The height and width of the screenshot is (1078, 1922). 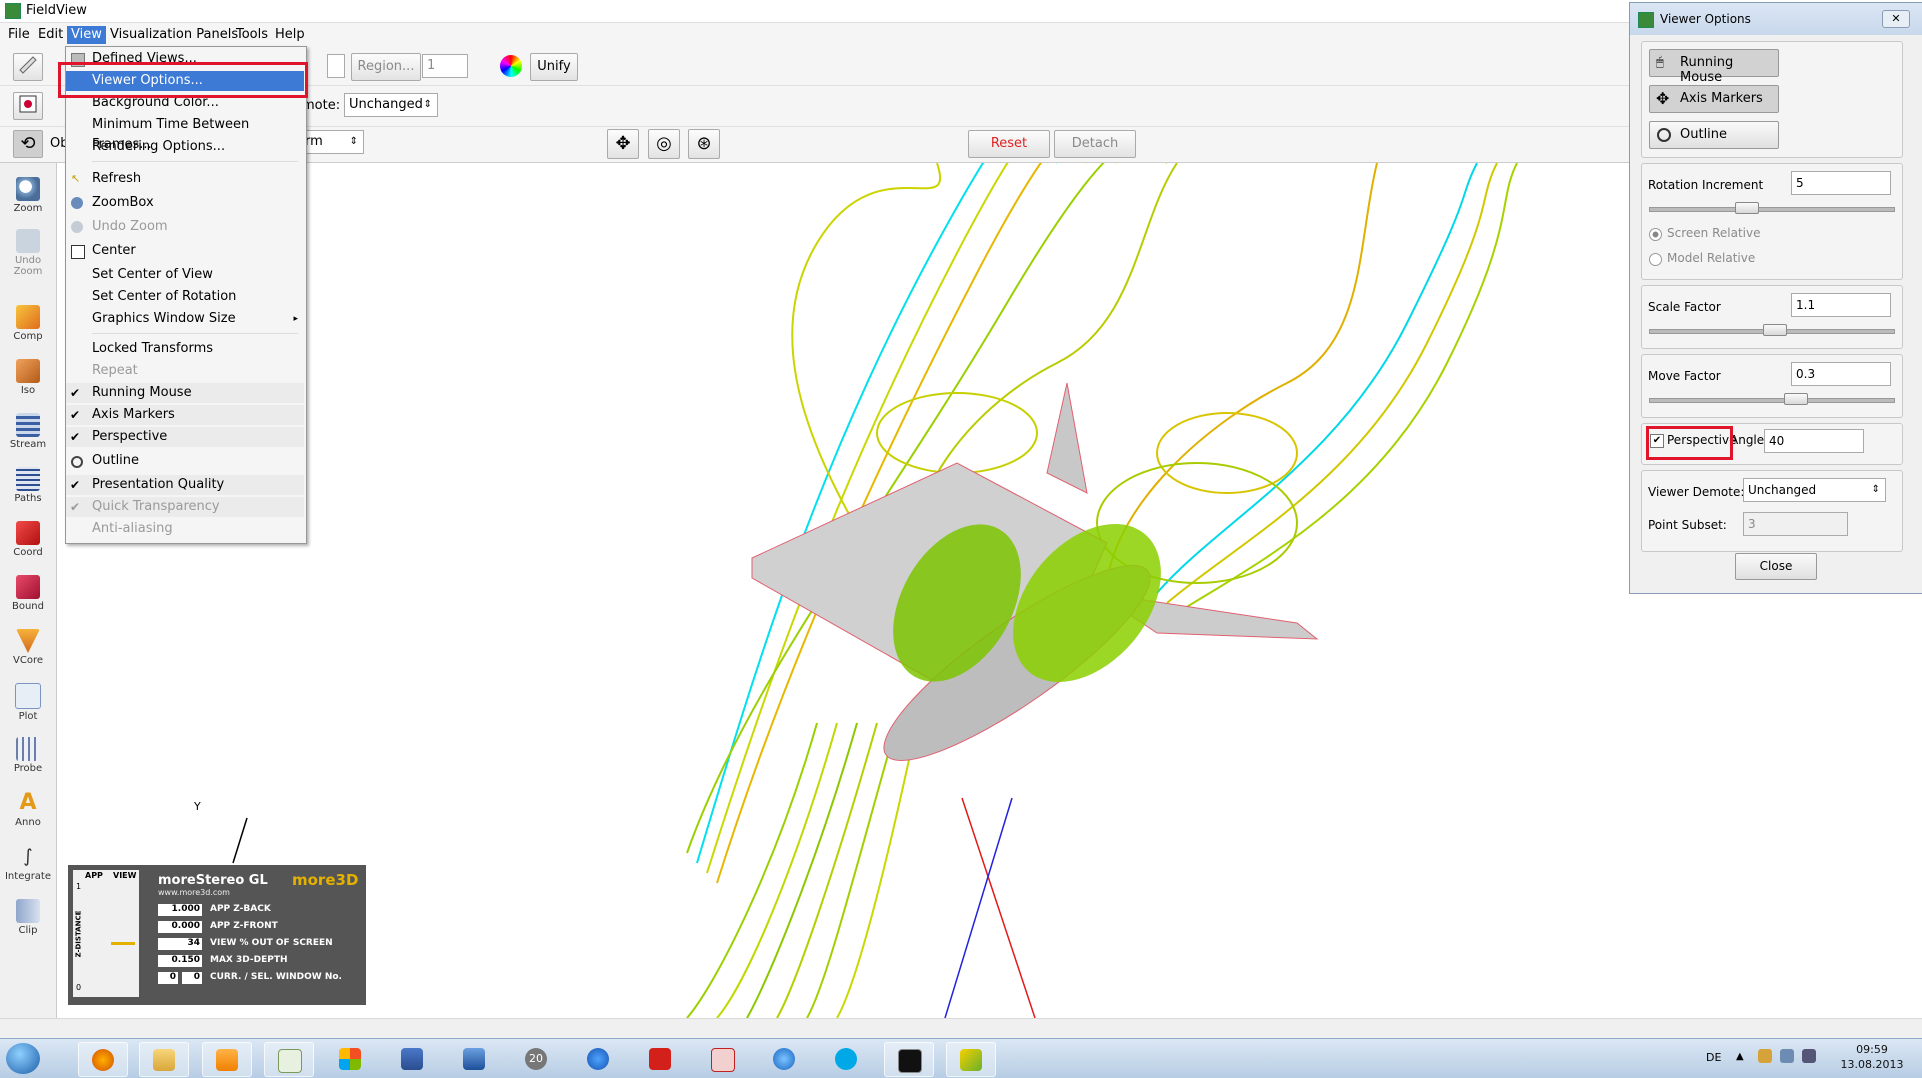 What do you see at coordinates (28, 539) in the screenshot?
I see `coord-tool: Coord` at bounding box center [28, 539].